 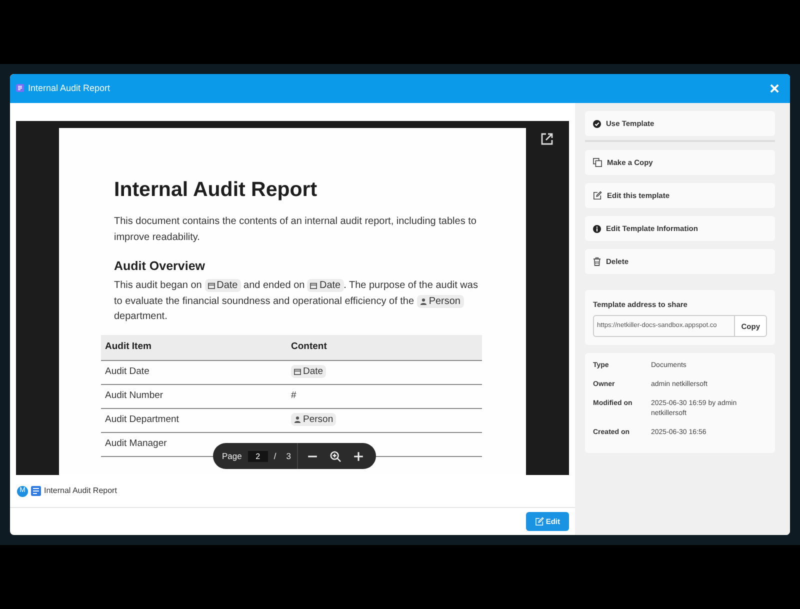 I want to click on paragraph-text: to evaluate the financial soundness and operational efficiency of the, so click(x=264, y=301).